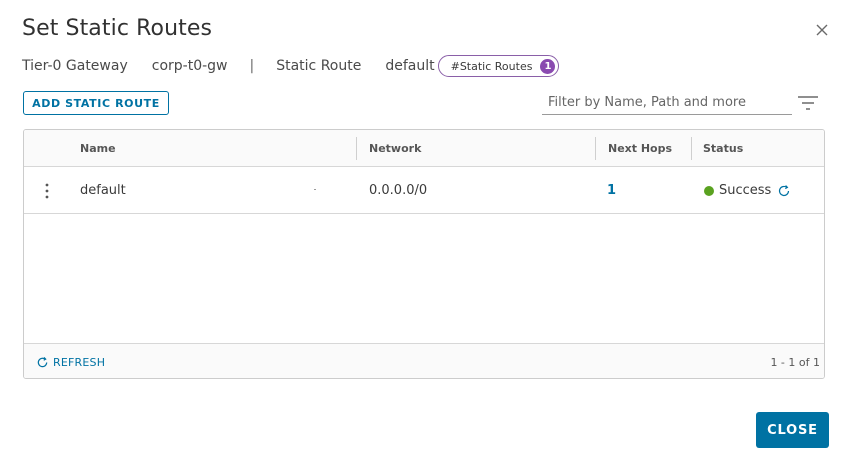 The height and width of the screenshot is (465, 844). What do you see at coordinates (491, 66) in the screenshot?
I see `pill-label: #Static Routes` at bounding box center [491, 66].